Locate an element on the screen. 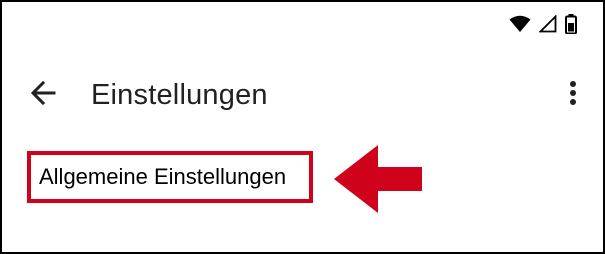 This screenshot has width=605, height=254. arrow-left-icon is located at coordinates (43, 95).